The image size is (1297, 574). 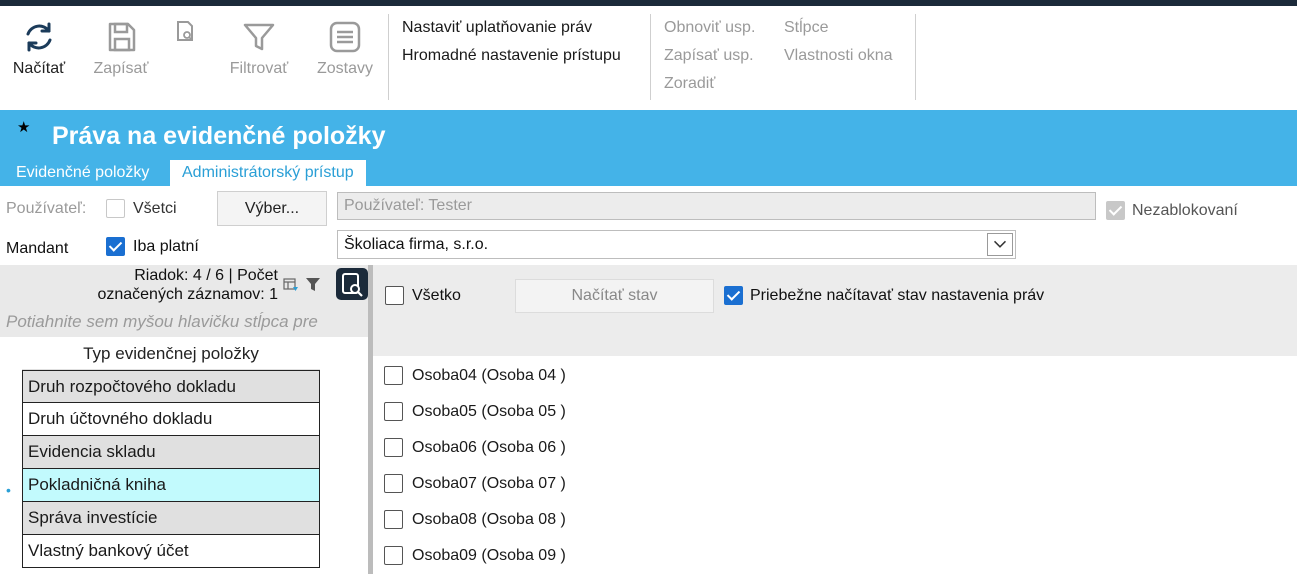 What do you see at coordinates (344, 68) in the screenshot?
I see `reports-label: Zostavy` at bounding box center [344, 68].